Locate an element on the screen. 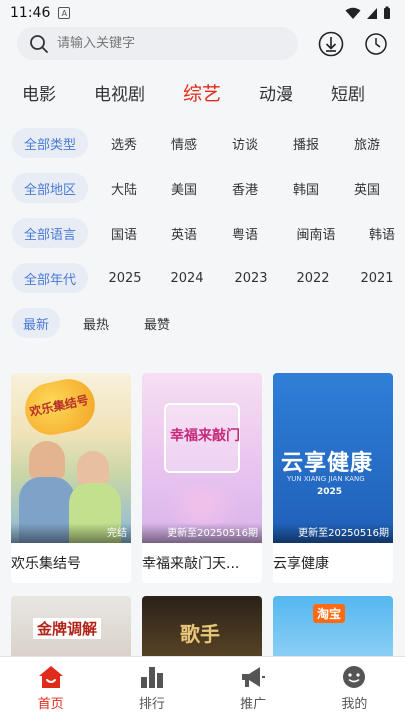 This screenshot has width=405, height=720. download-button is located at coordinates (331, 44).